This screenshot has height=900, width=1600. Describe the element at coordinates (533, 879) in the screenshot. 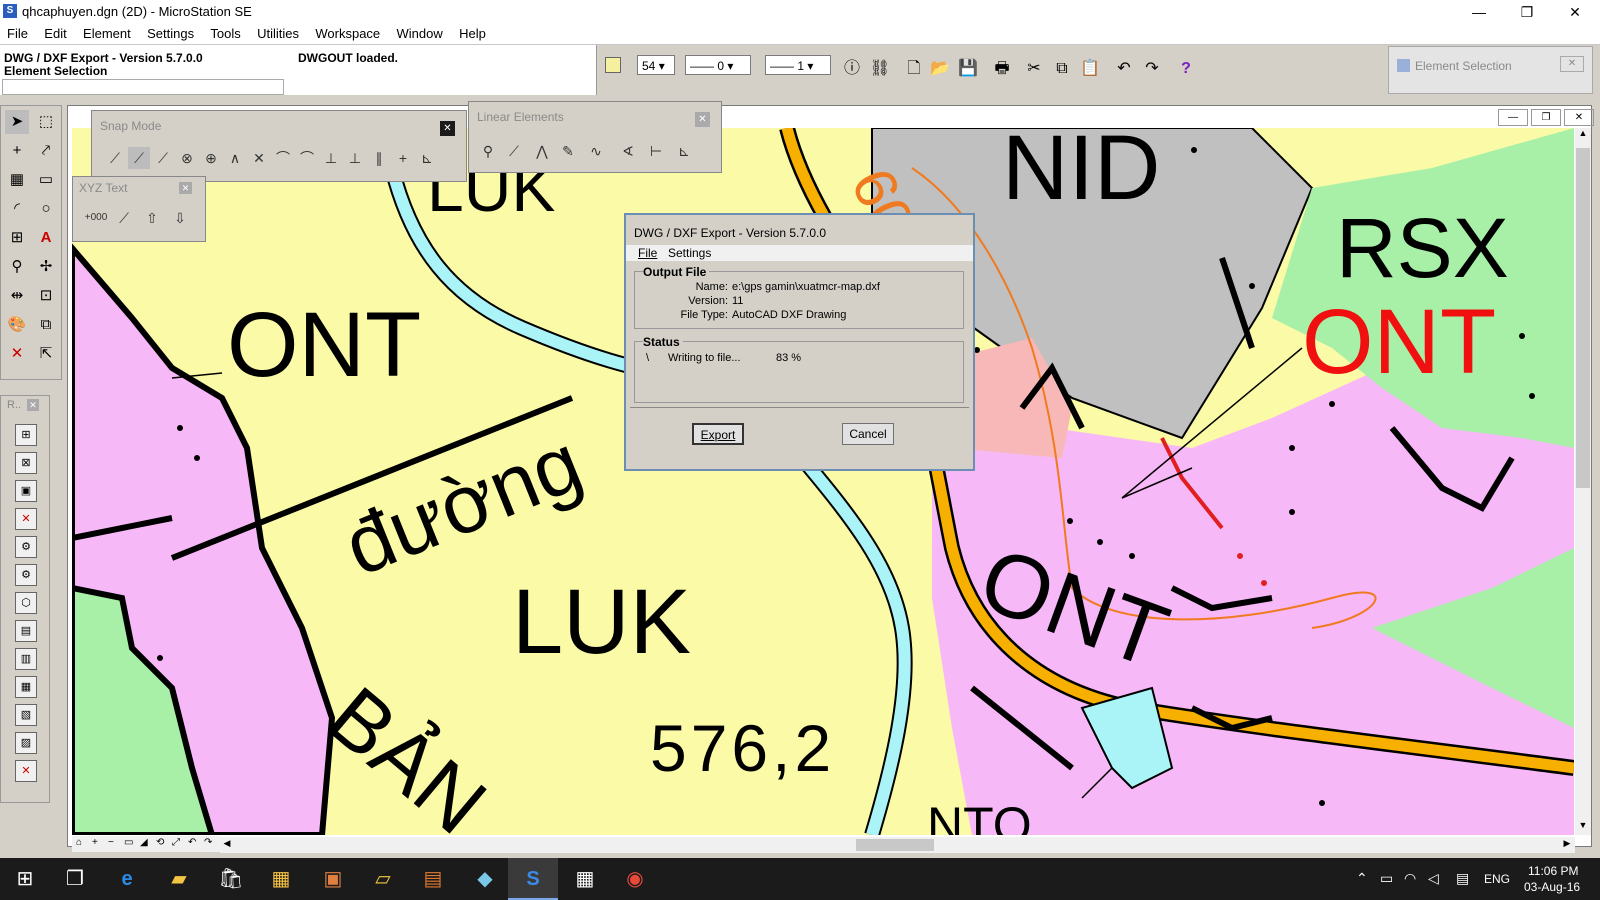

I see `microstation-taskbar-icon: S` at that location.